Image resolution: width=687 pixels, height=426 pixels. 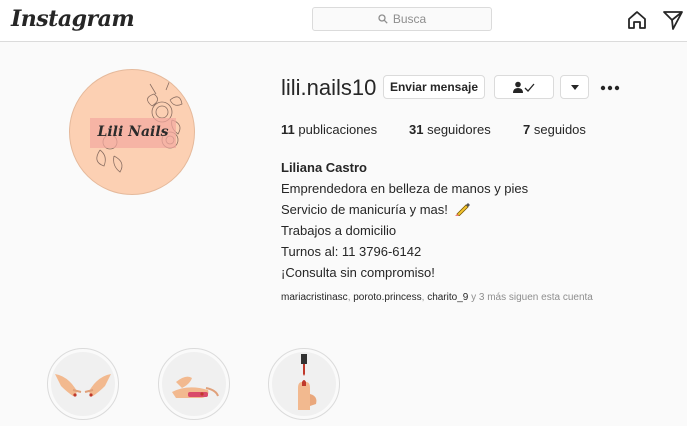 I want to click on posts-stat: 11 publicaciones, so click(x=329, y=129).